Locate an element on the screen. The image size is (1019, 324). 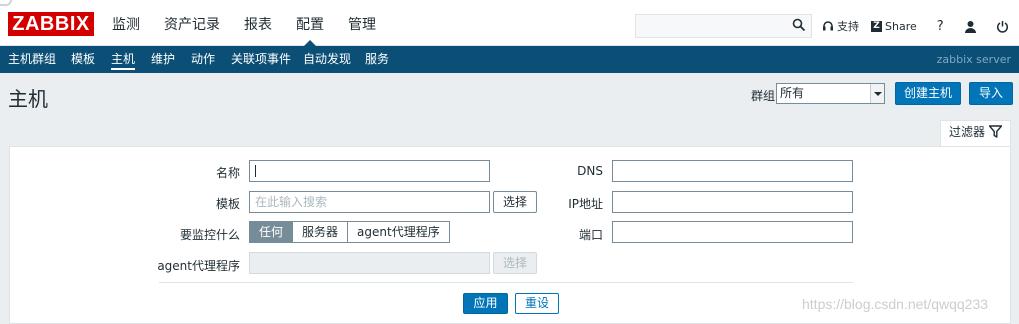
filter-tab-label: 过滤器 is located at coordinates (967, 132).